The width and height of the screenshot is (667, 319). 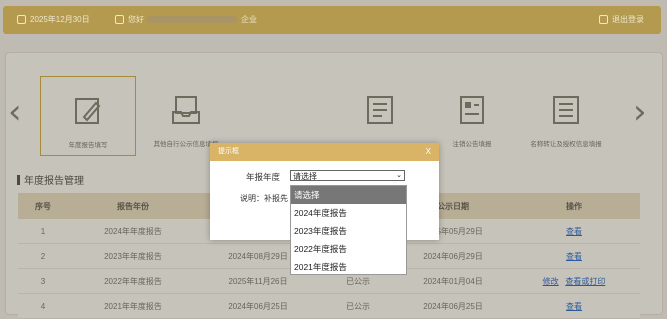 I want to click on dialog-note: 说明：补报先, so click(x=264, y=198).